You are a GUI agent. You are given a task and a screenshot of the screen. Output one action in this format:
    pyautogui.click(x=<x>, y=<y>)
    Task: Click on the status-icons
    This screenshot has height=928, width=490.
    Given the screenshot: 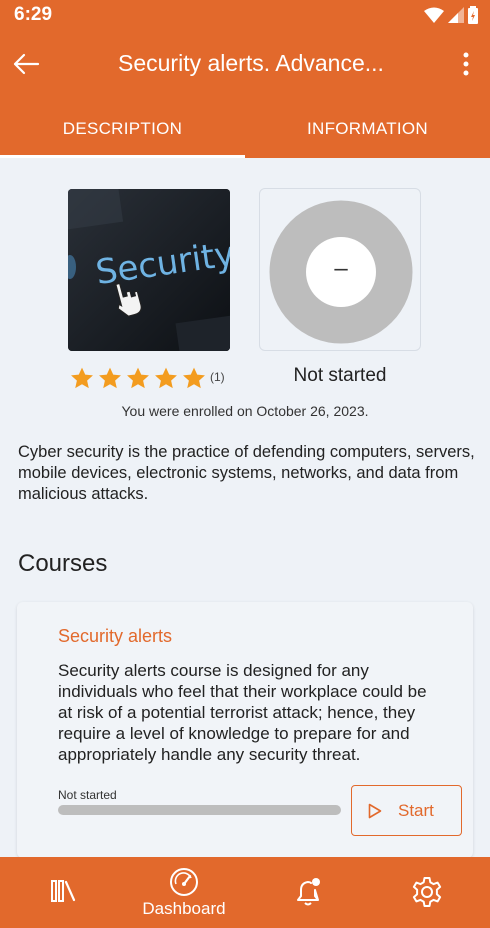 What is the action you would take?
    pyautogui.click(x=451, y=15)
    